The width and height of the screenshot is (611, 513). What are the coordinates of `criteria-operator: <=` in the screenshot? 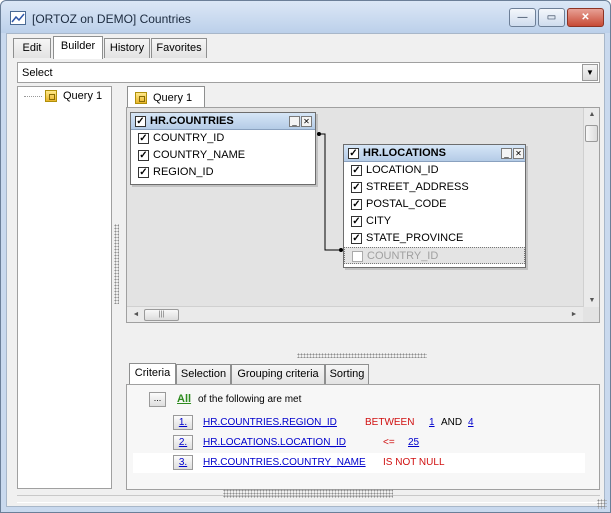 It's located at (389, 442).